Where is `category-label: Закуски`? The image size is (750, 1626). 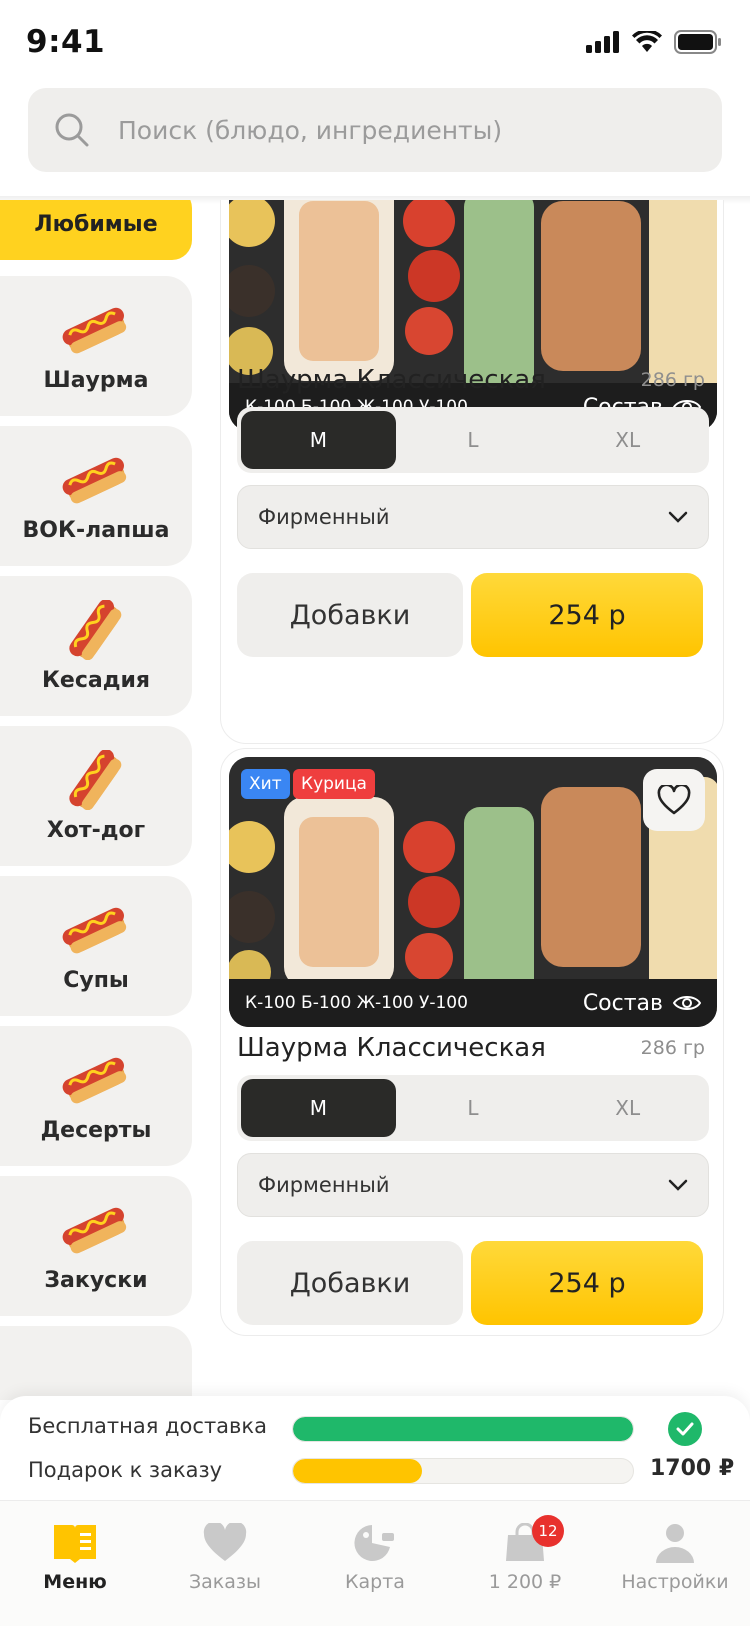
category-label: Закуски is located at coordinates (96, 1280).